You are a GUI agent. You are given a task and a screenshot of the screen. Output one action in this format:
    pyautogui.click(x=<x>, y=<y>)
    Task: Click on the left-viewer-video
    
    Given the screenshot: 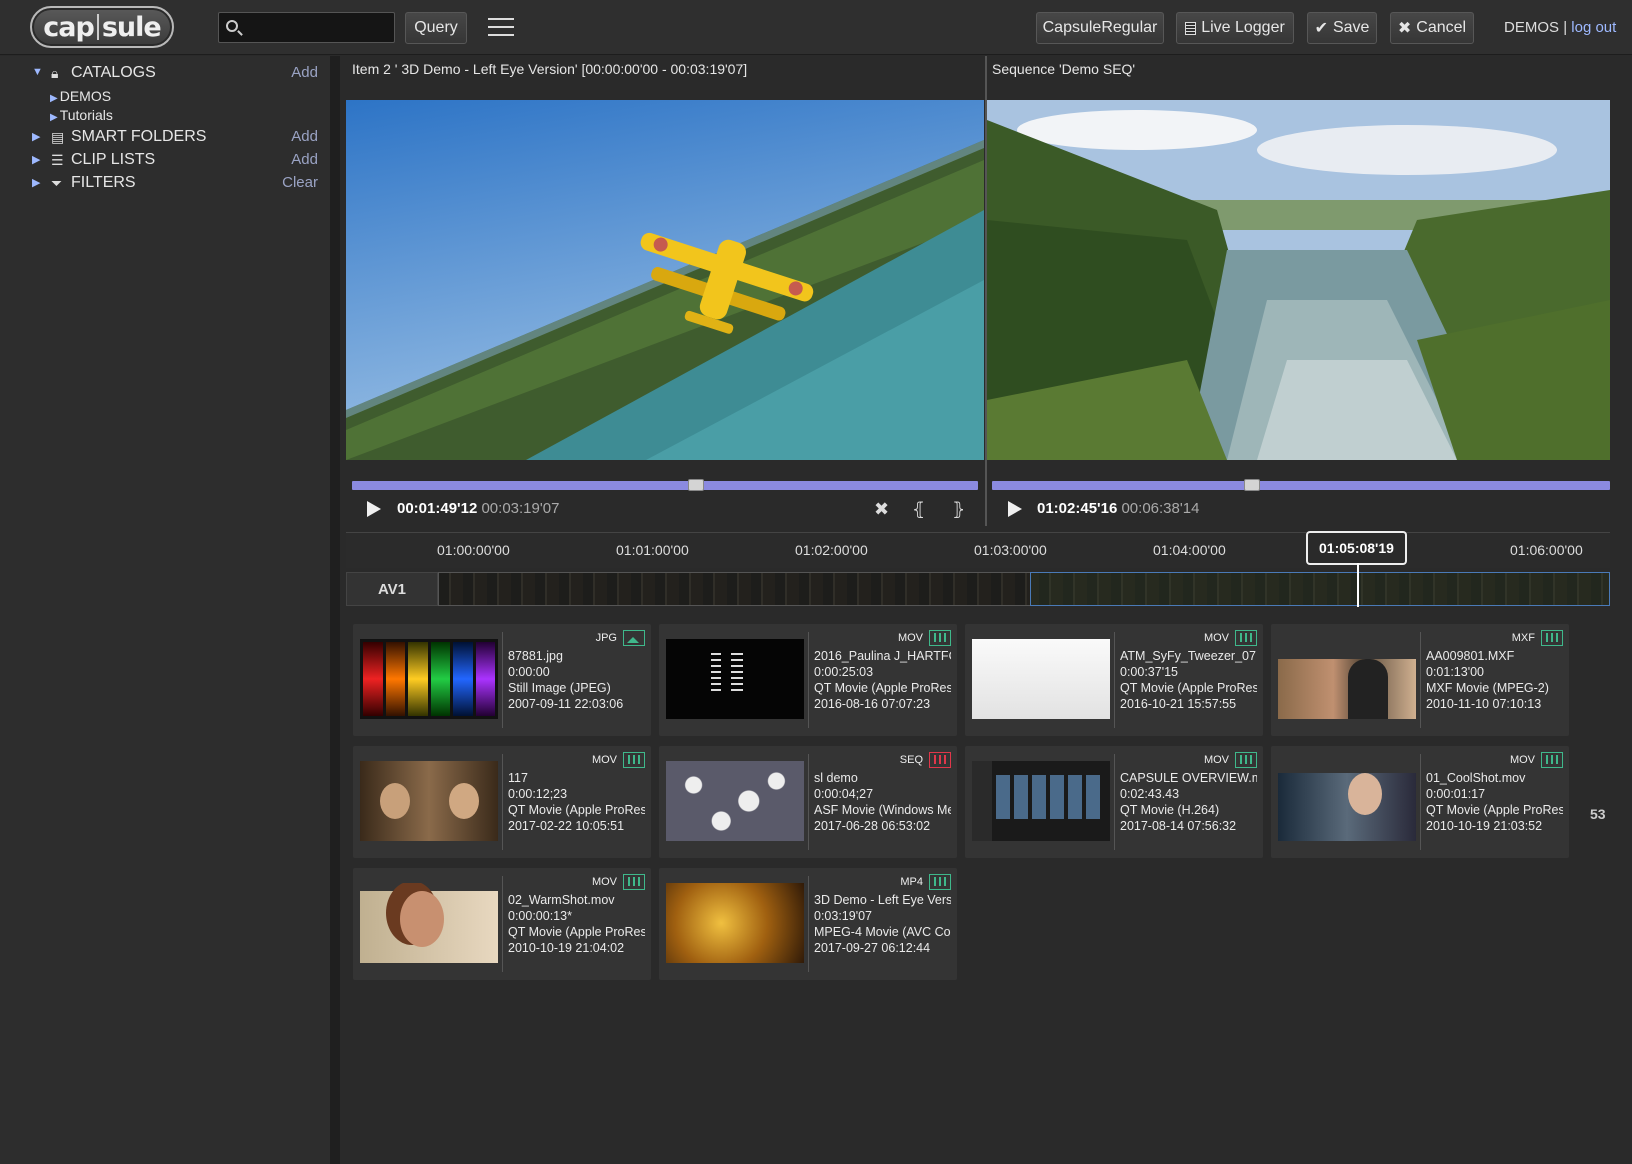 What is the action you would take?
    pyautogui.click(x=665, y=280)
    